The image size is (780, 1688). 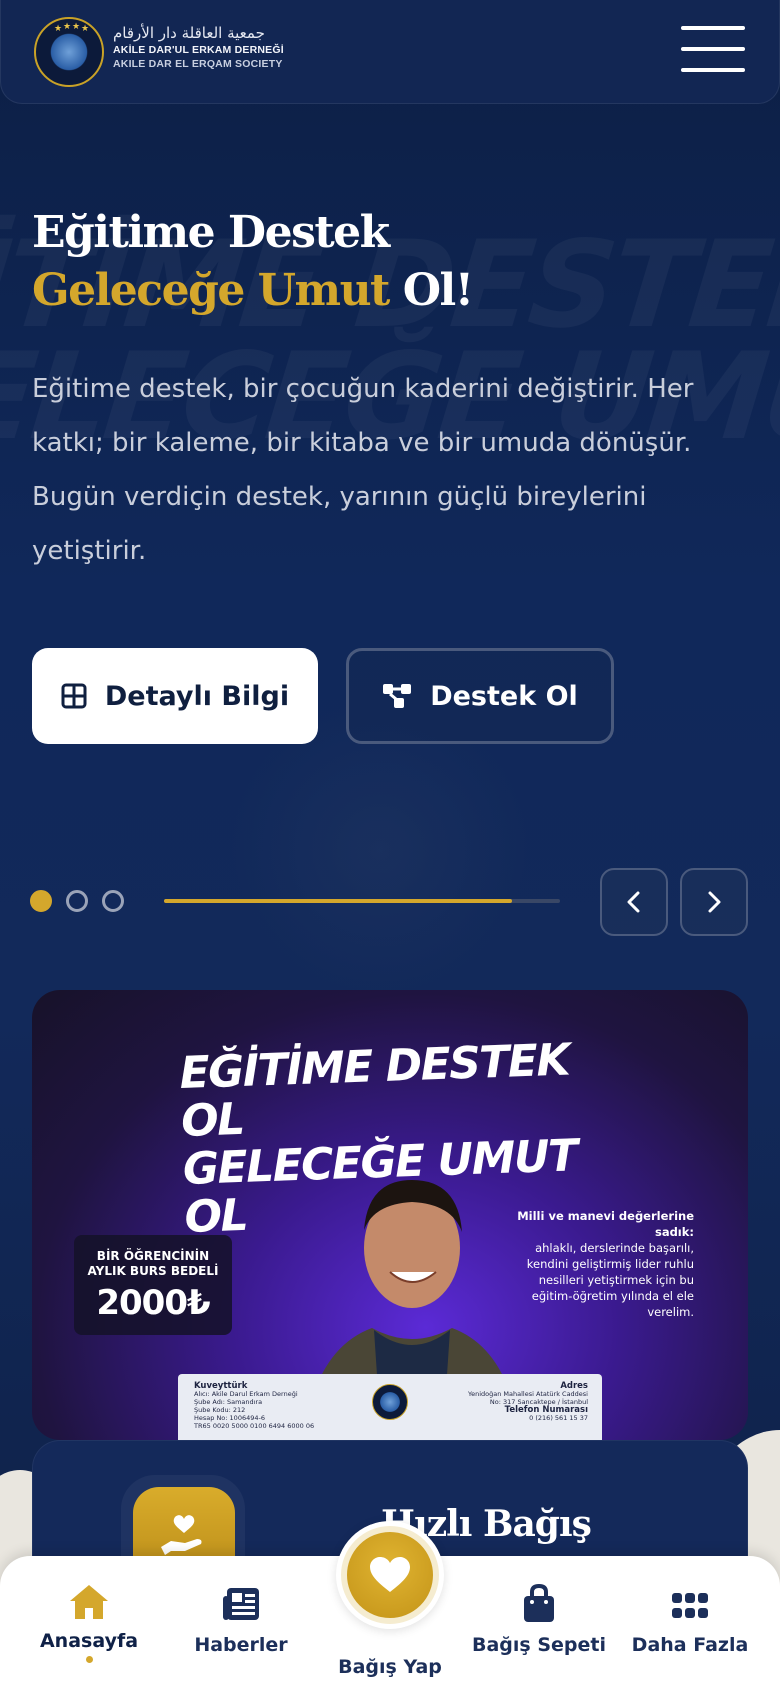 I want to click on phone-number: 0 (216) 561 15 37, so click(x=558, y=1418).